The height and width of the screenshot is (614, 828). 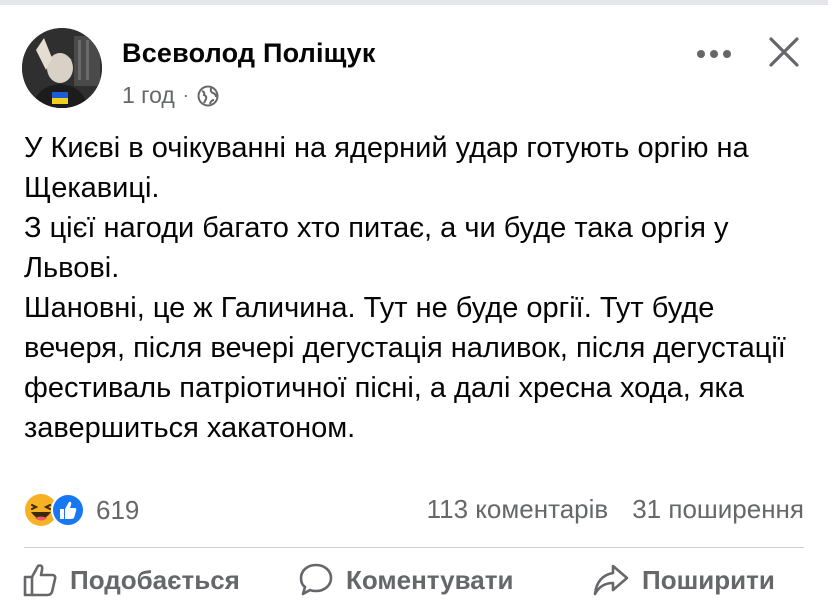 I want to click on more-options-button, so click(x=714, y=54).